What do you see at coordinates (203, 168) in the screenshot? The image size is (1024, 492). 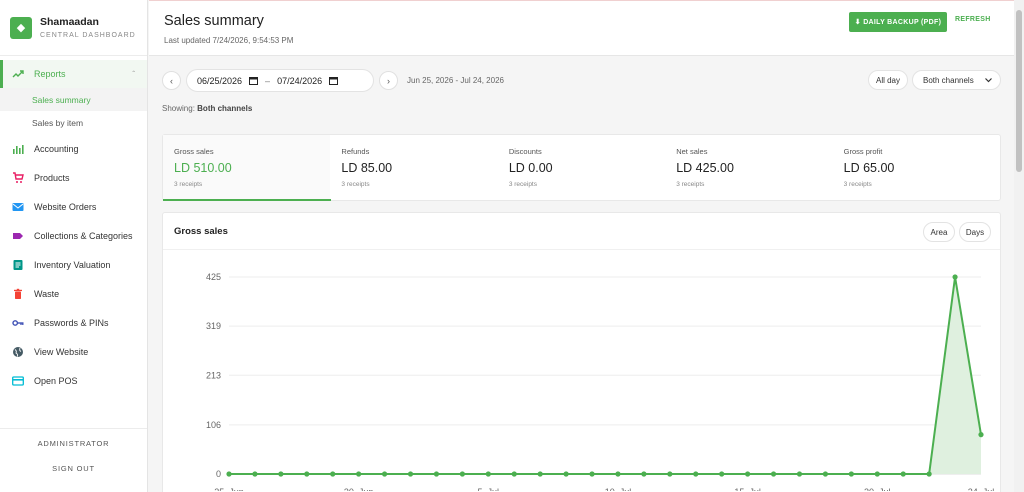 I see `metric-value: LD 510.00` at bounding box center [203, 168].